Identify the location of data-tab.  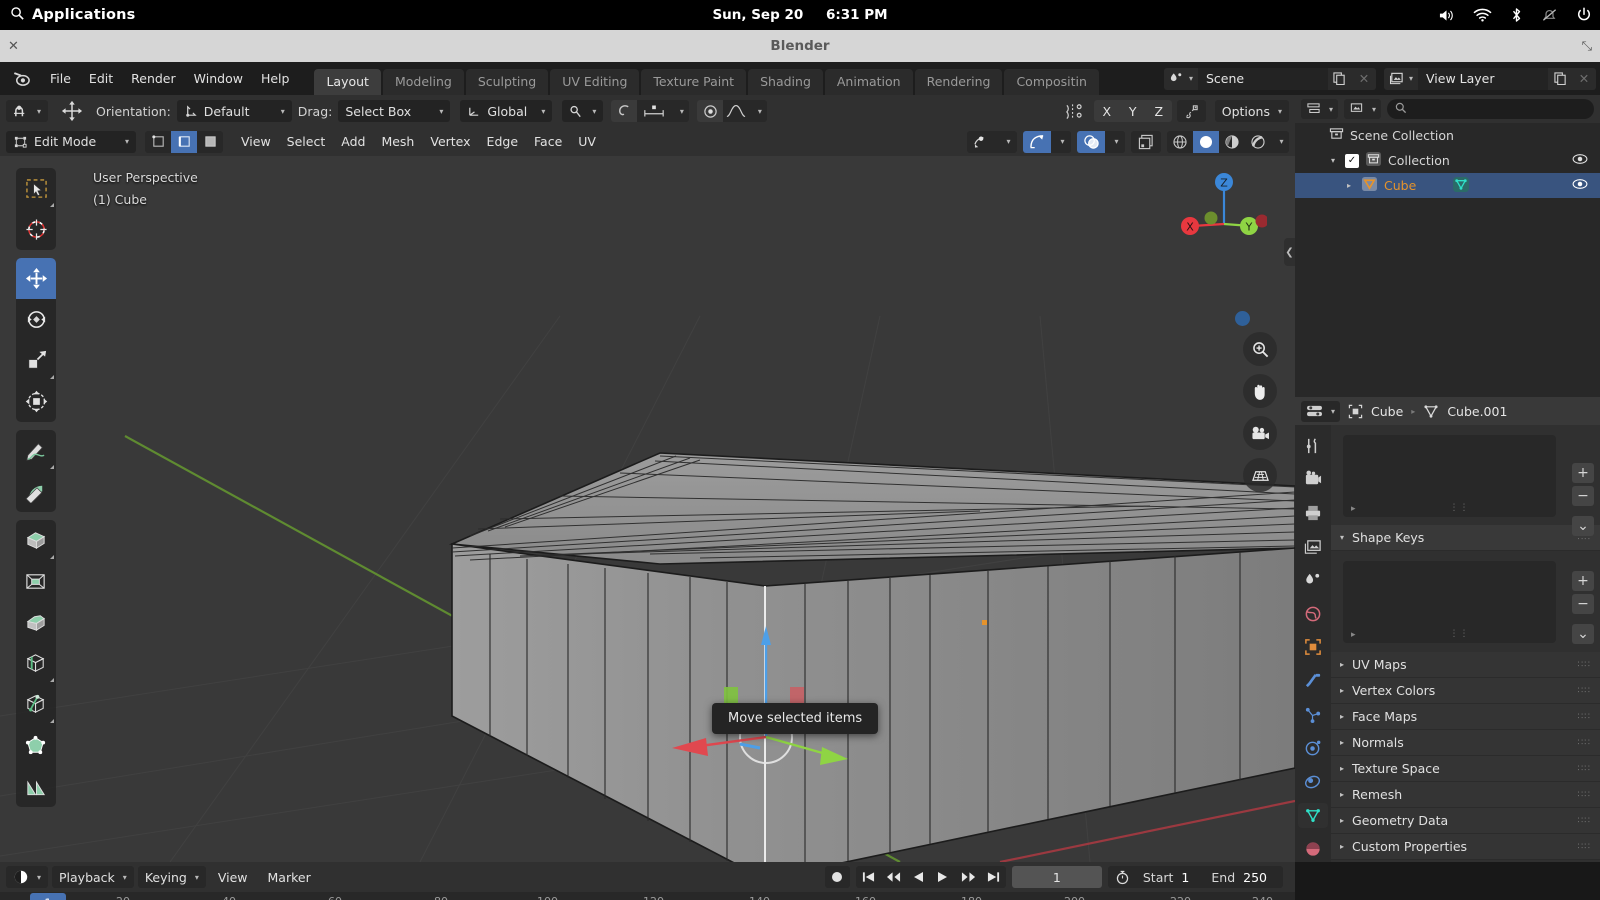
(1313, 815).